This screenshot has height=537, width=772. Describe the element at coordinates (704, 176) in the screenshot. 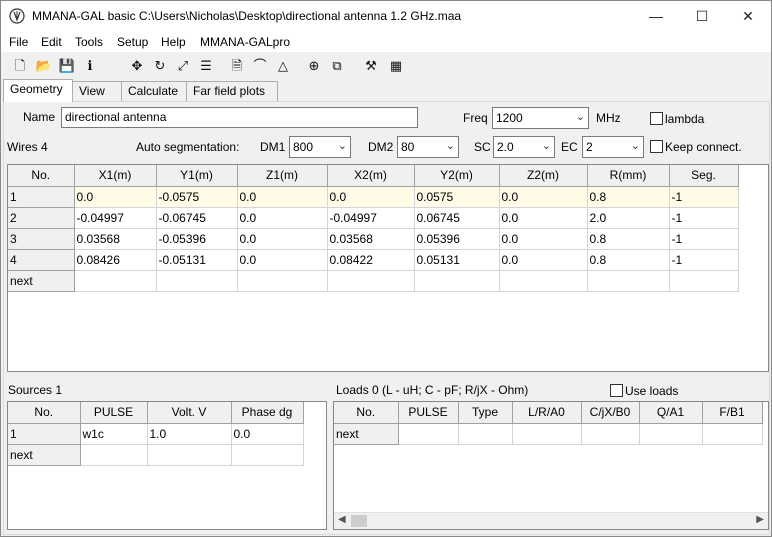

I see `column-header: Seg.` at that location.